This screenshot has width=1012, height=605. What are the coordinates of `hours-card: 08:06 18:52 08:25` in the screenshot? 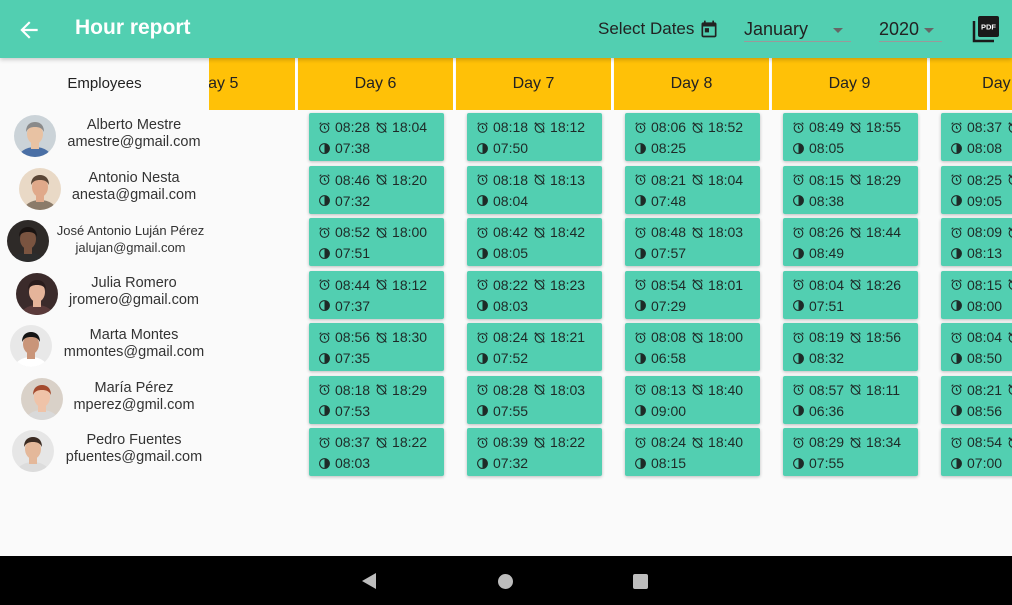 It's located at (692, 137).